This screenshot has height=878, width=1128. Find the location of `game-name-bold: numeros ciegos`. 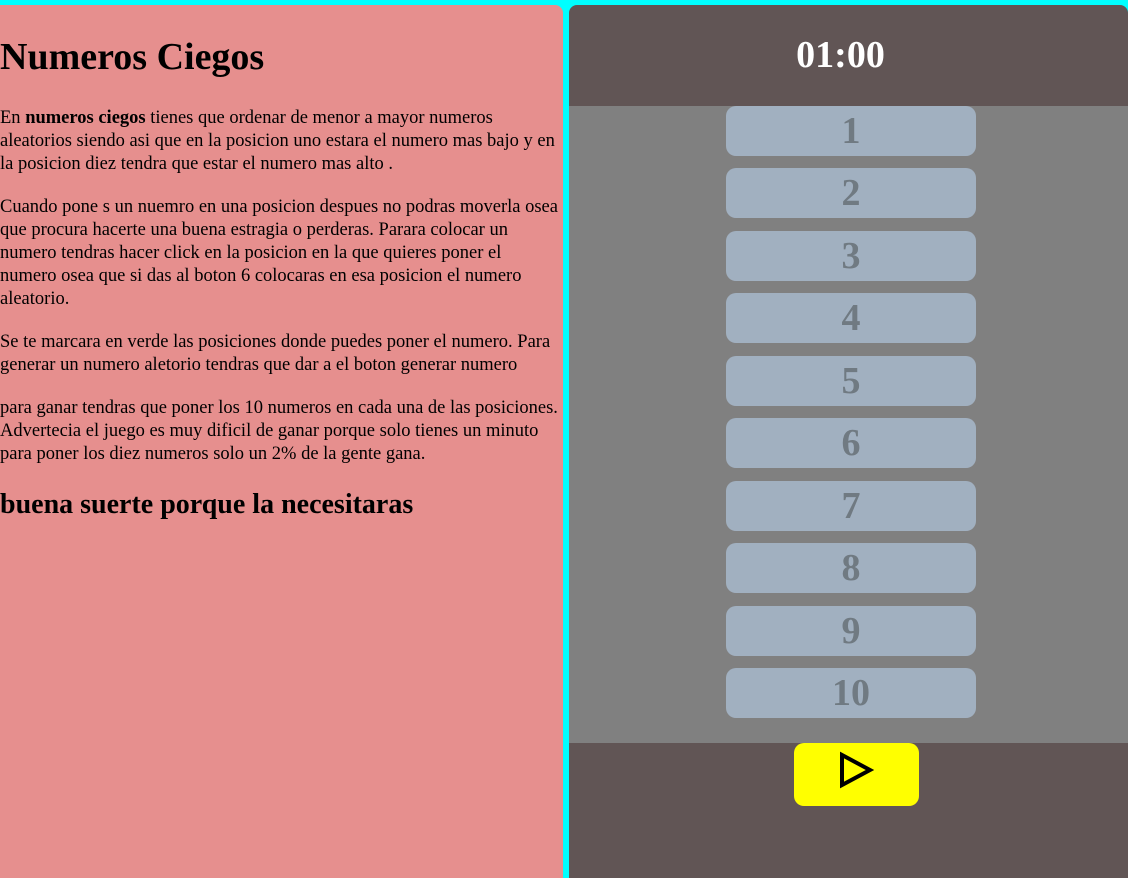

game-name-bold: numeros ciegos is located at coordinates (85, 118).